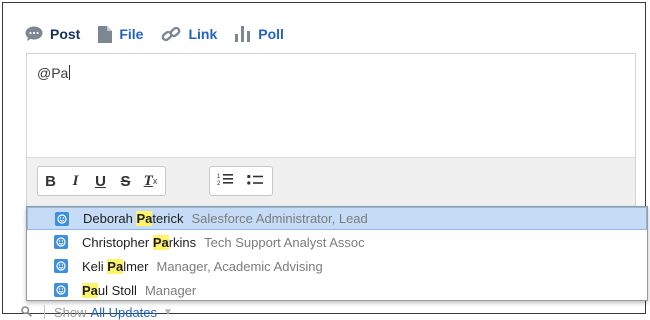 The width and height of the screenshot is (650, 320). Describe the element at coordinates (279, 218) in the screenshot. I see `mention-title: Salesforce Administrator, Lead` at that location.